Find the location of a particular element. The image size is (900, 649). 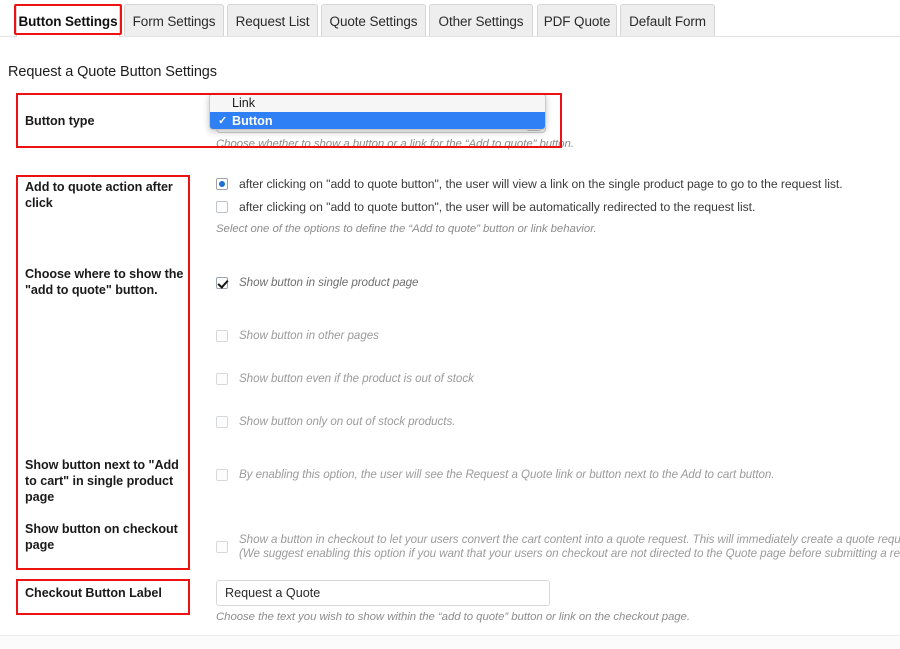

tab-label: PDF Quote is located at coordinates (577, 21).